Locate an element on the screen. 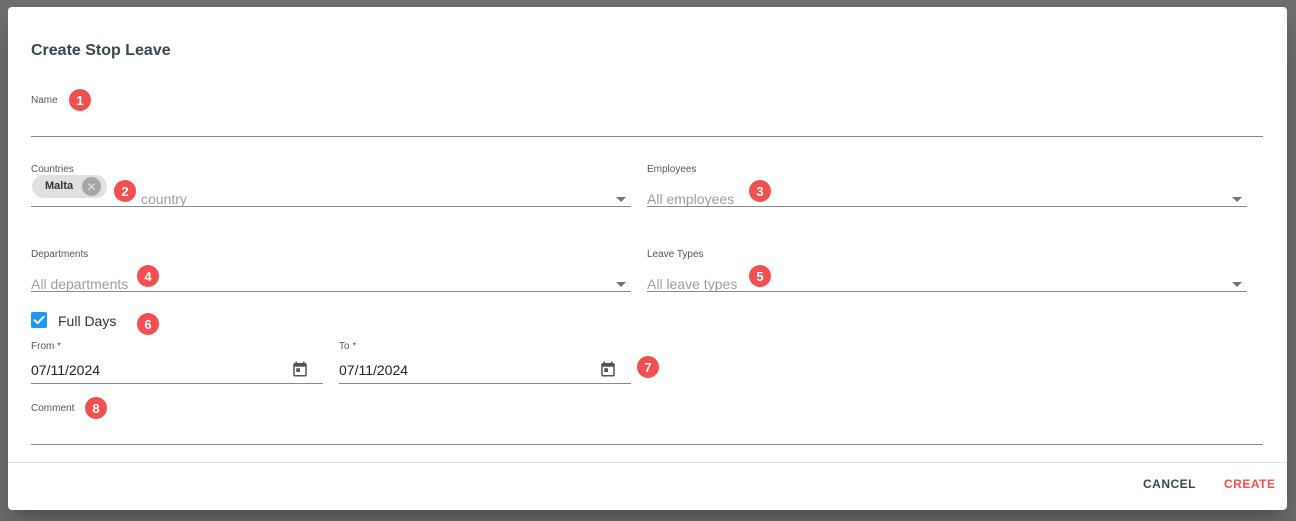 This screenshot has width=1296, height=521. annotation-badge-7: 7 is located at coordinates (648, 367).